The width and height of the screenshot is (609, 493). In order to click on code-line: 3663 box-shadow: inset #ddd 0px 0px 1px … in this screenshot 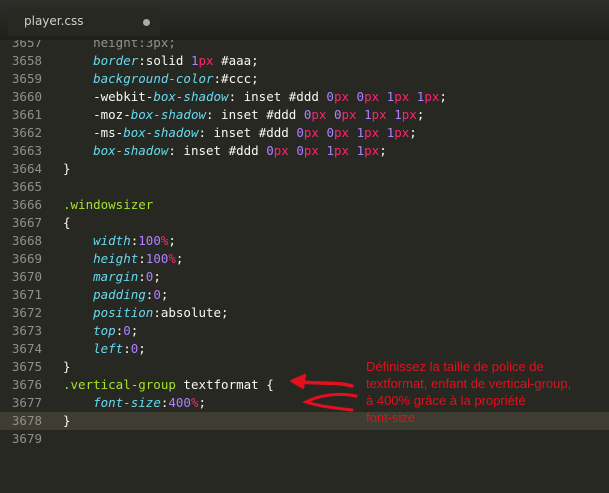, I will do `click(304, 151)`.